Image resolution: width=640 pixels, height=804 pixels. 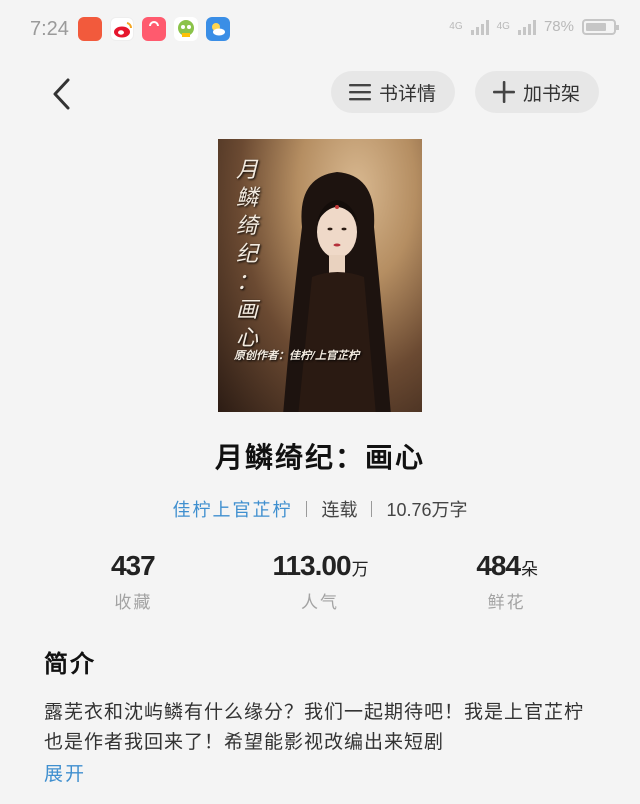 What do you see at coordinates (339, 510) in the screenshot?
I see `serial-status: 连载` at bounding box center [339, 510].